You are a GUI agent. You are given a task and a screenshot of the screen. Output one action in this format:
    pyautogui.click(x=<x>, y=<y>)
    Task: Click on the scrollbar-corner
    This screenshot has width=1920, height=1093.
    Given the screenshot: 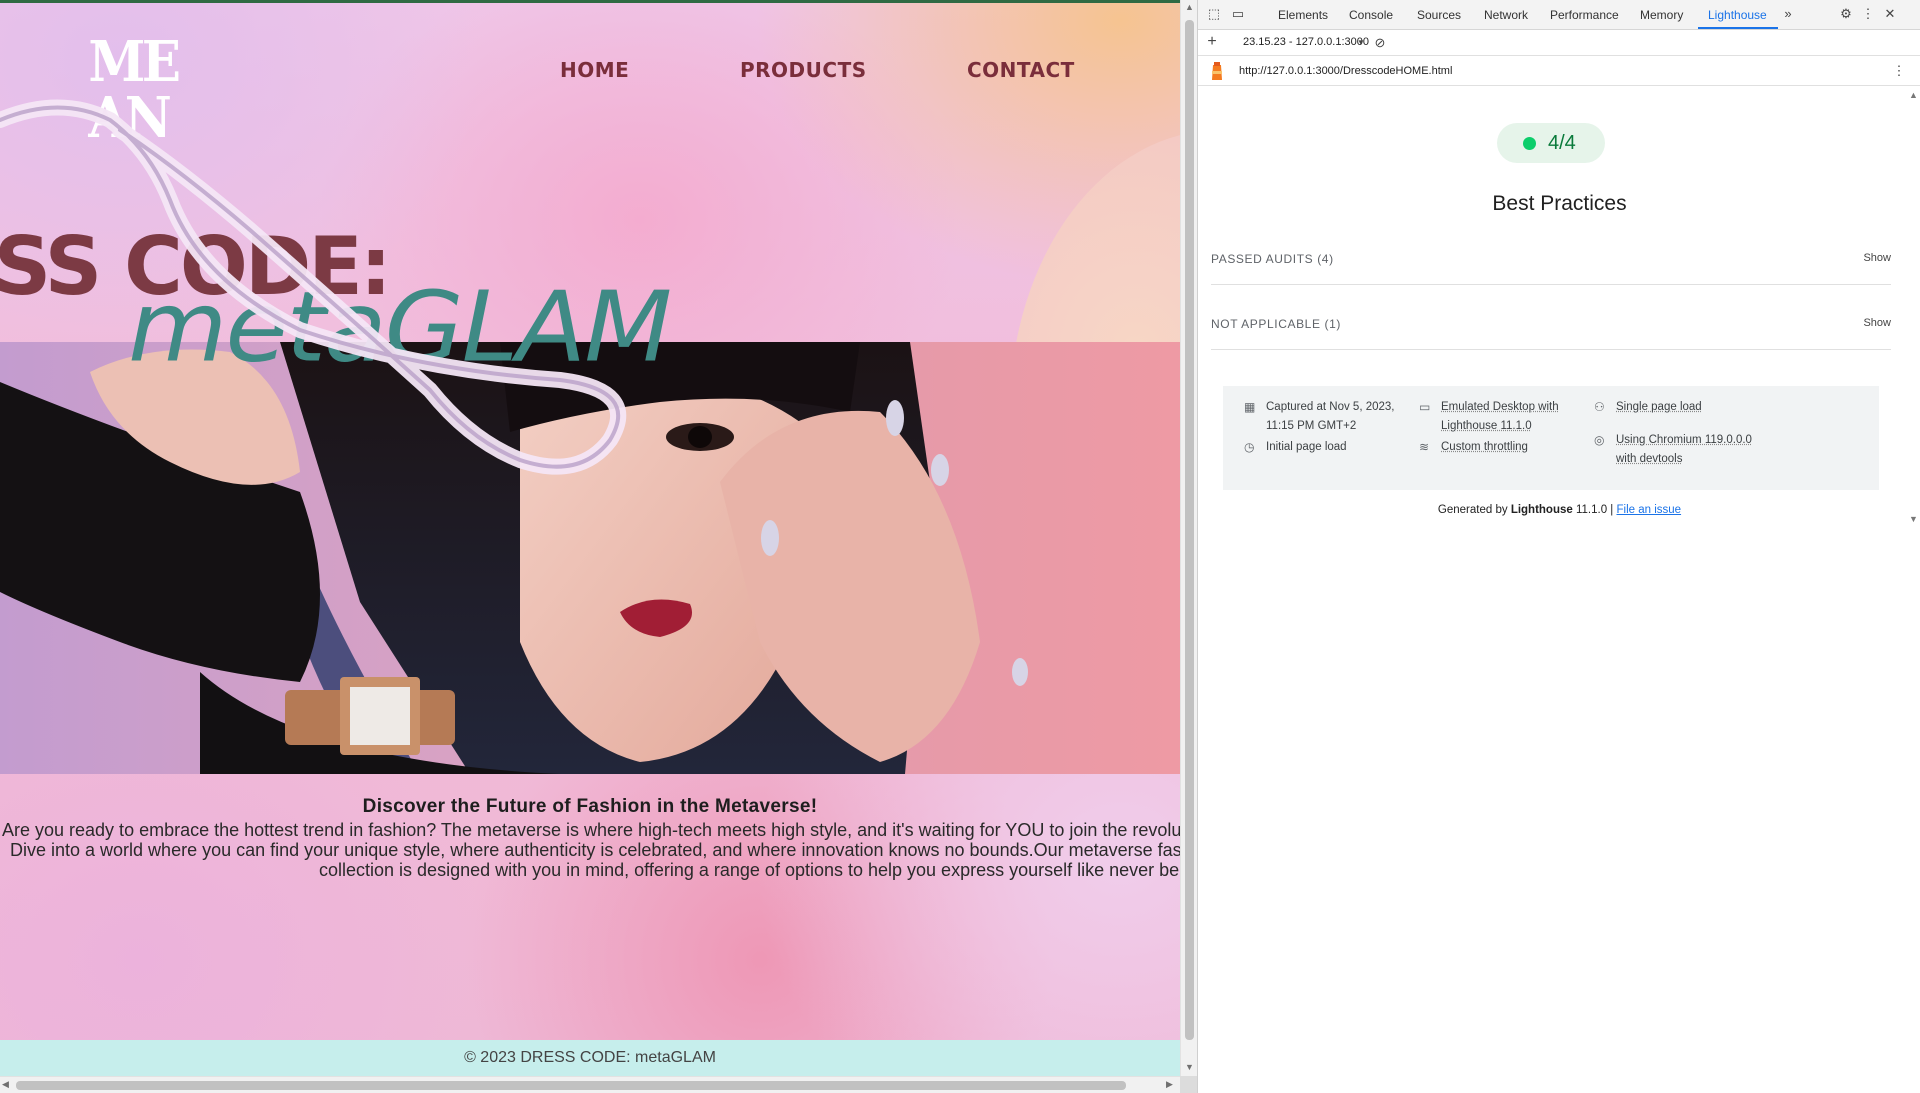 What is the action you would take?
    pyautogui.click(x=1188, y=1084)
    